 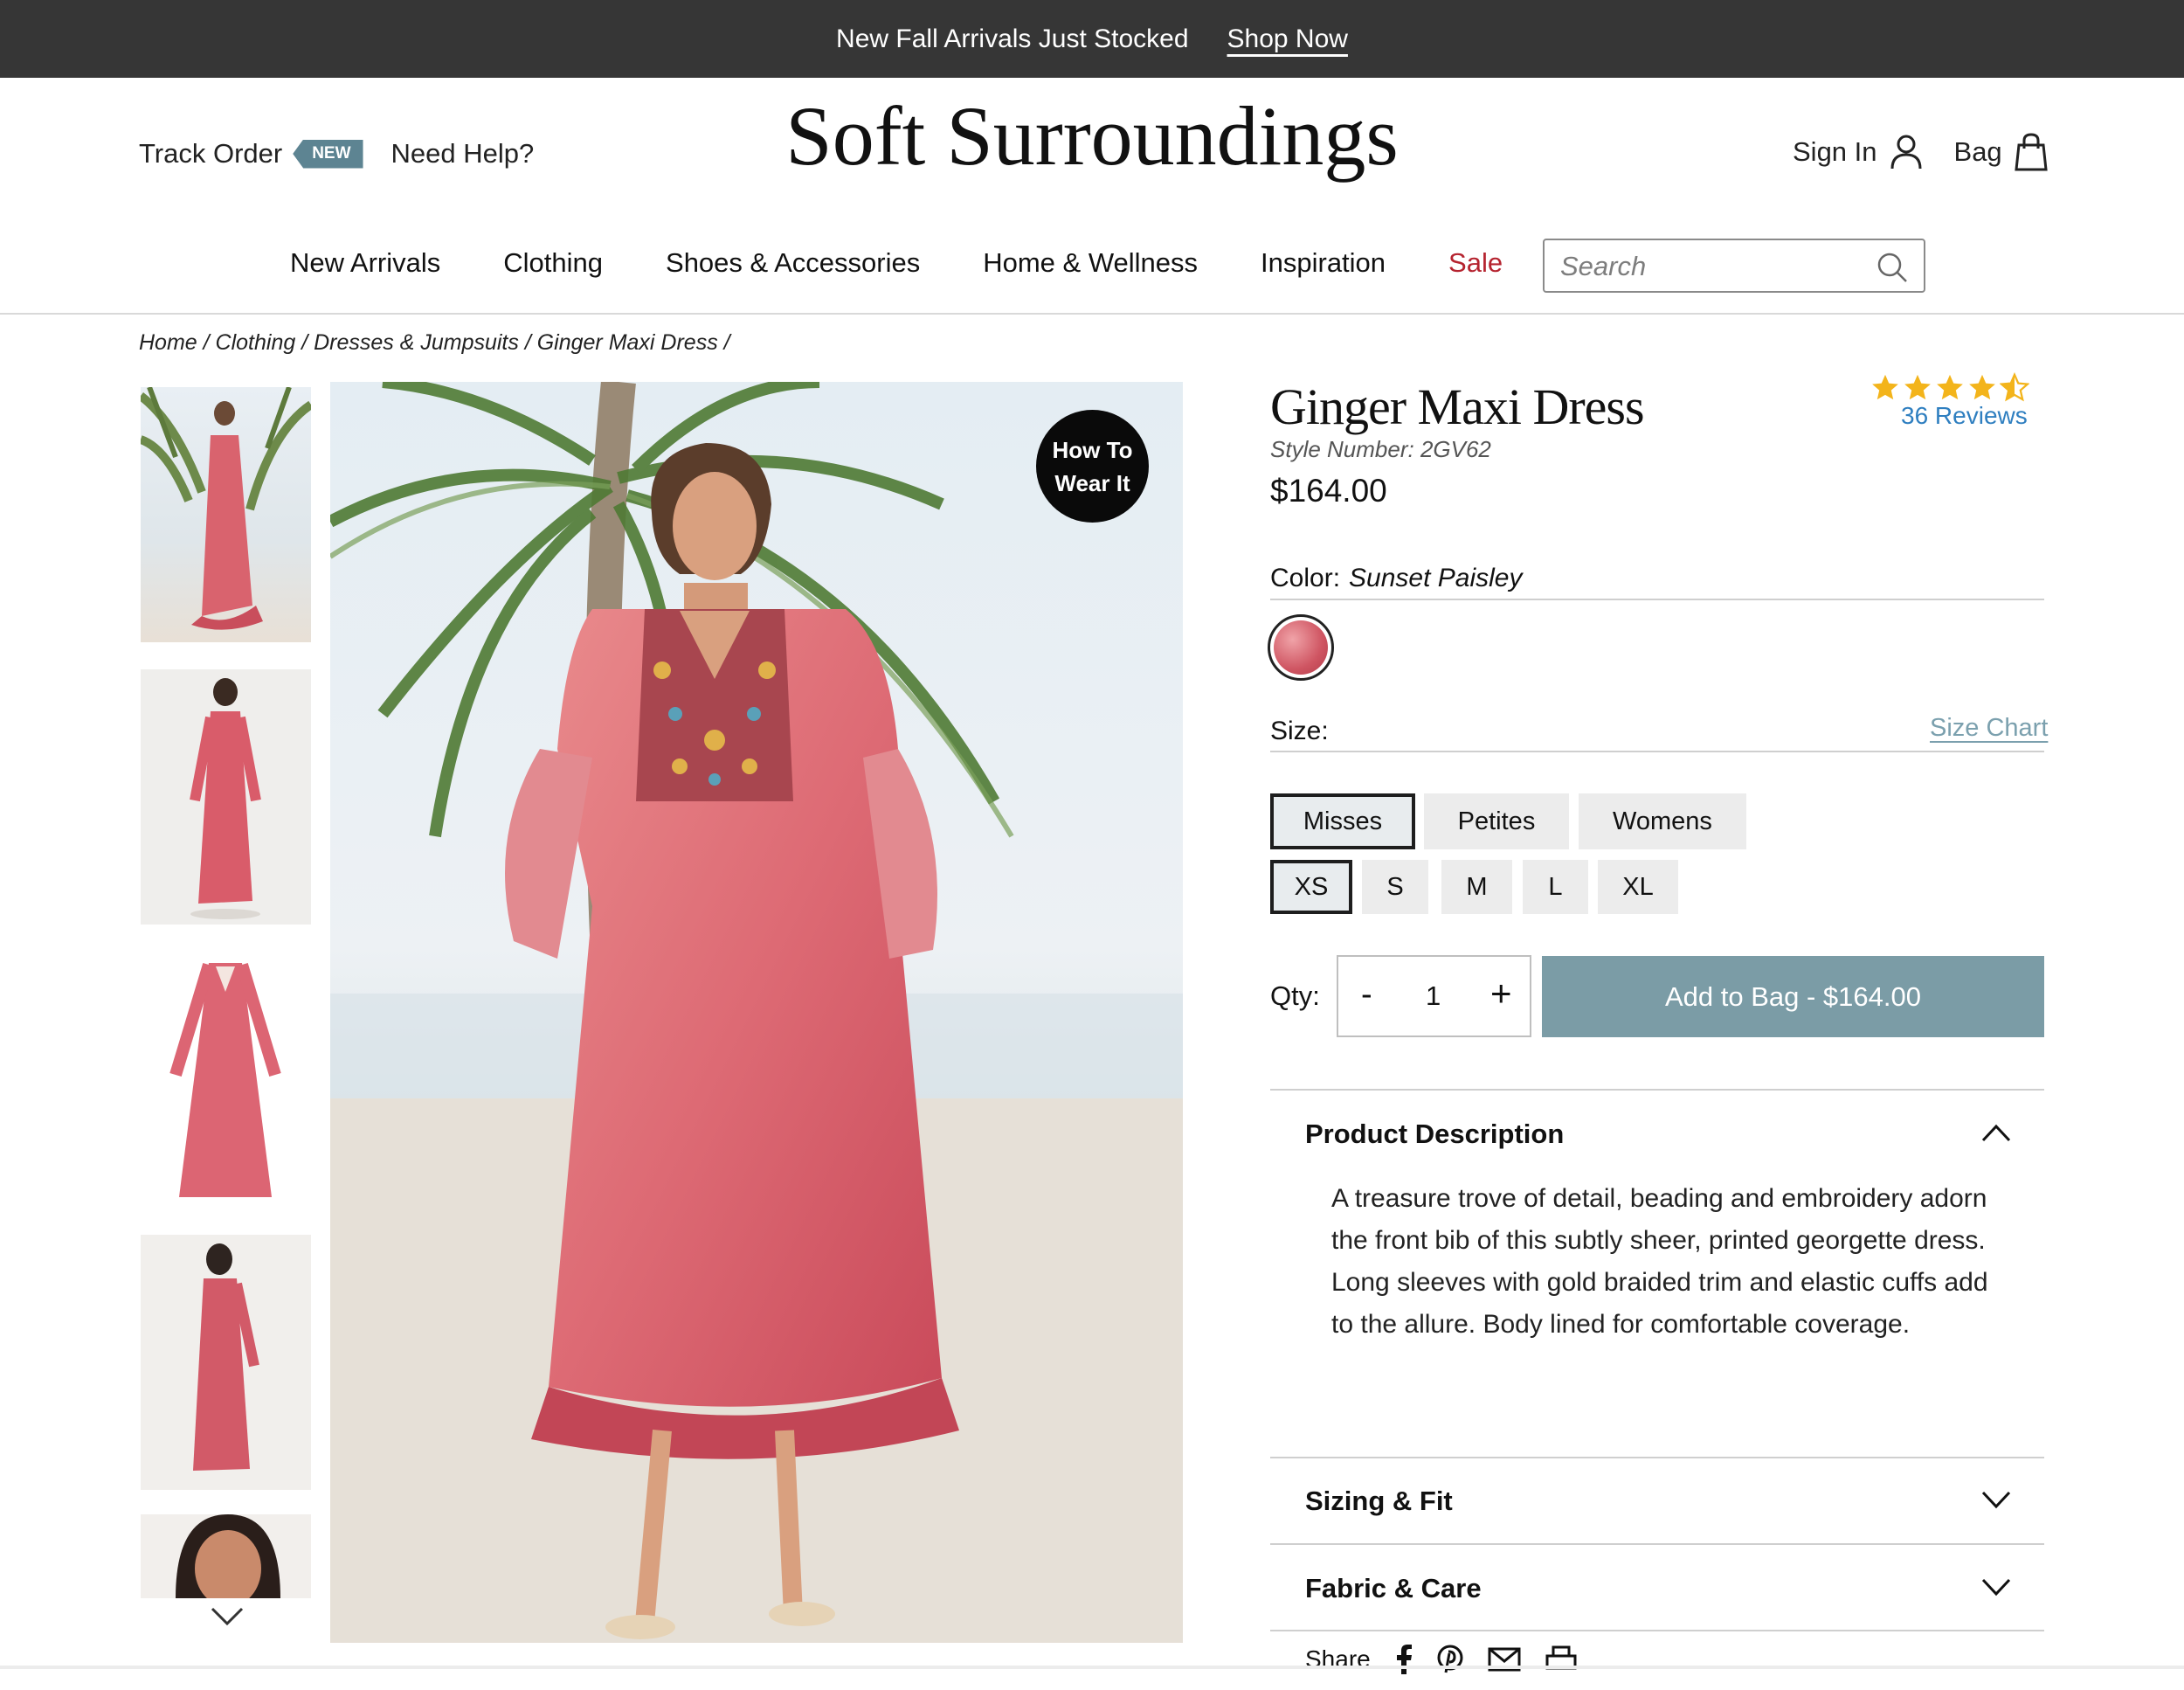 I want to click on header-right: Sign In Bag, so click(x=1920, y=152).